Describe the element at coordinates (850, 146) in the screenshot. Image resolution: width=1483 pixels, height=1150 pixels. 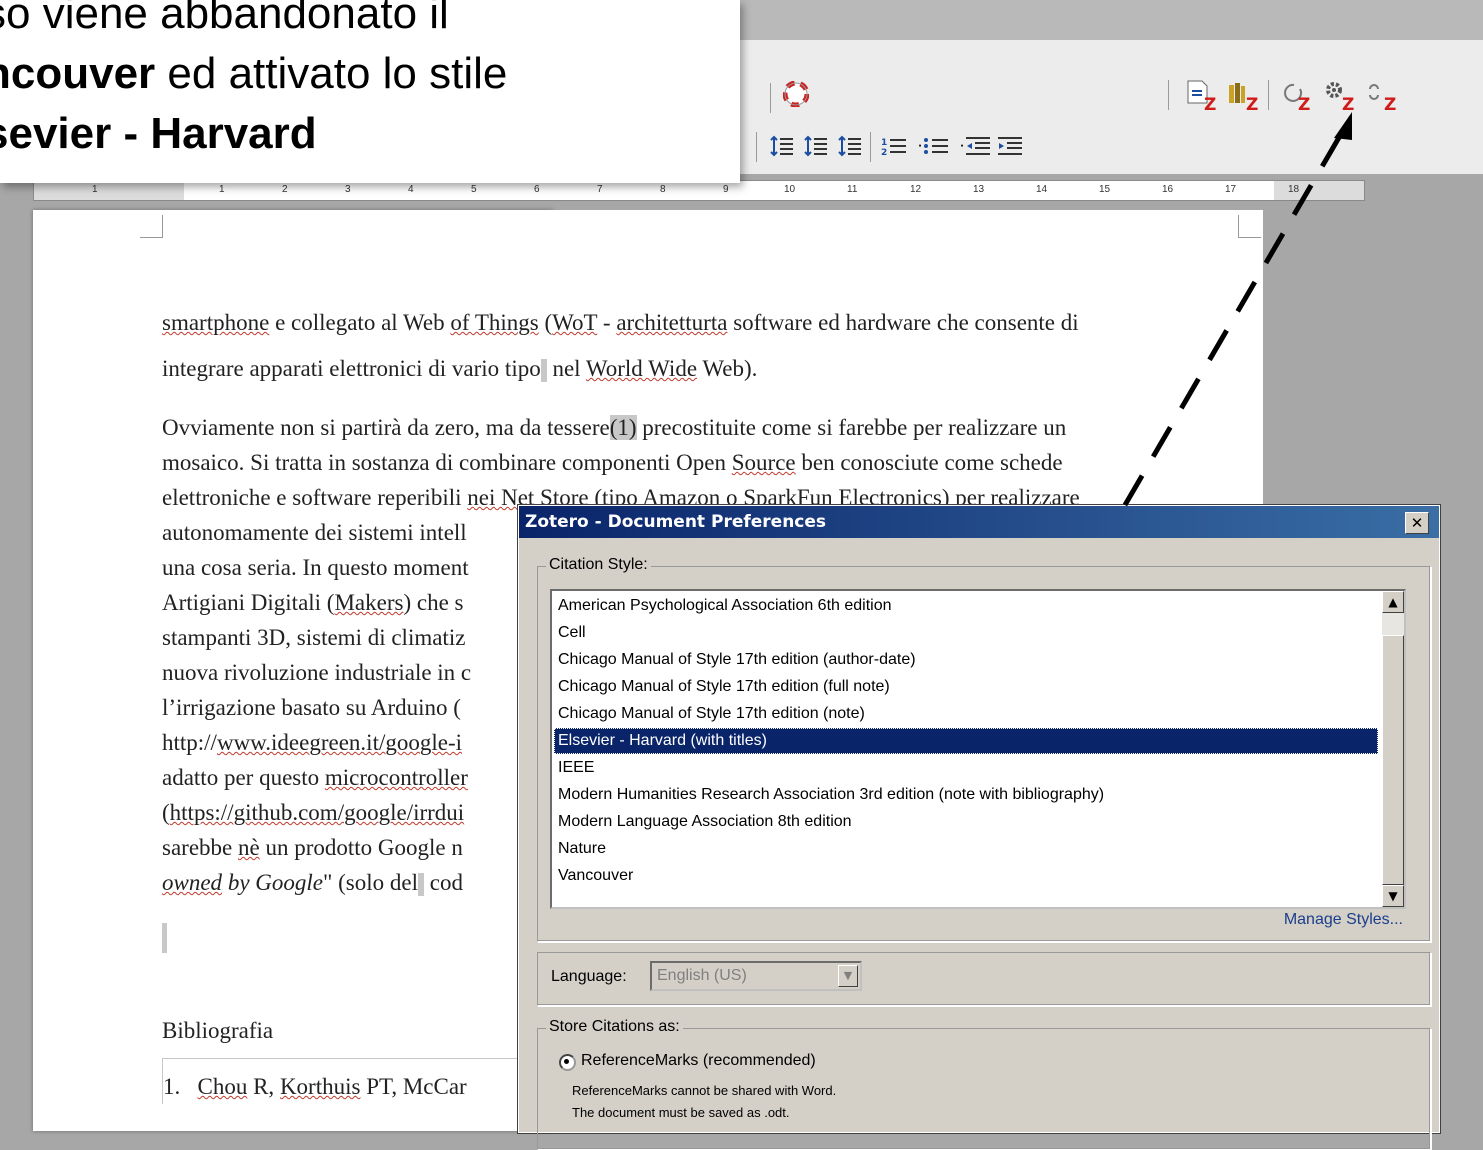
I see `paragraph-spacing-decrease-icon` at that location.